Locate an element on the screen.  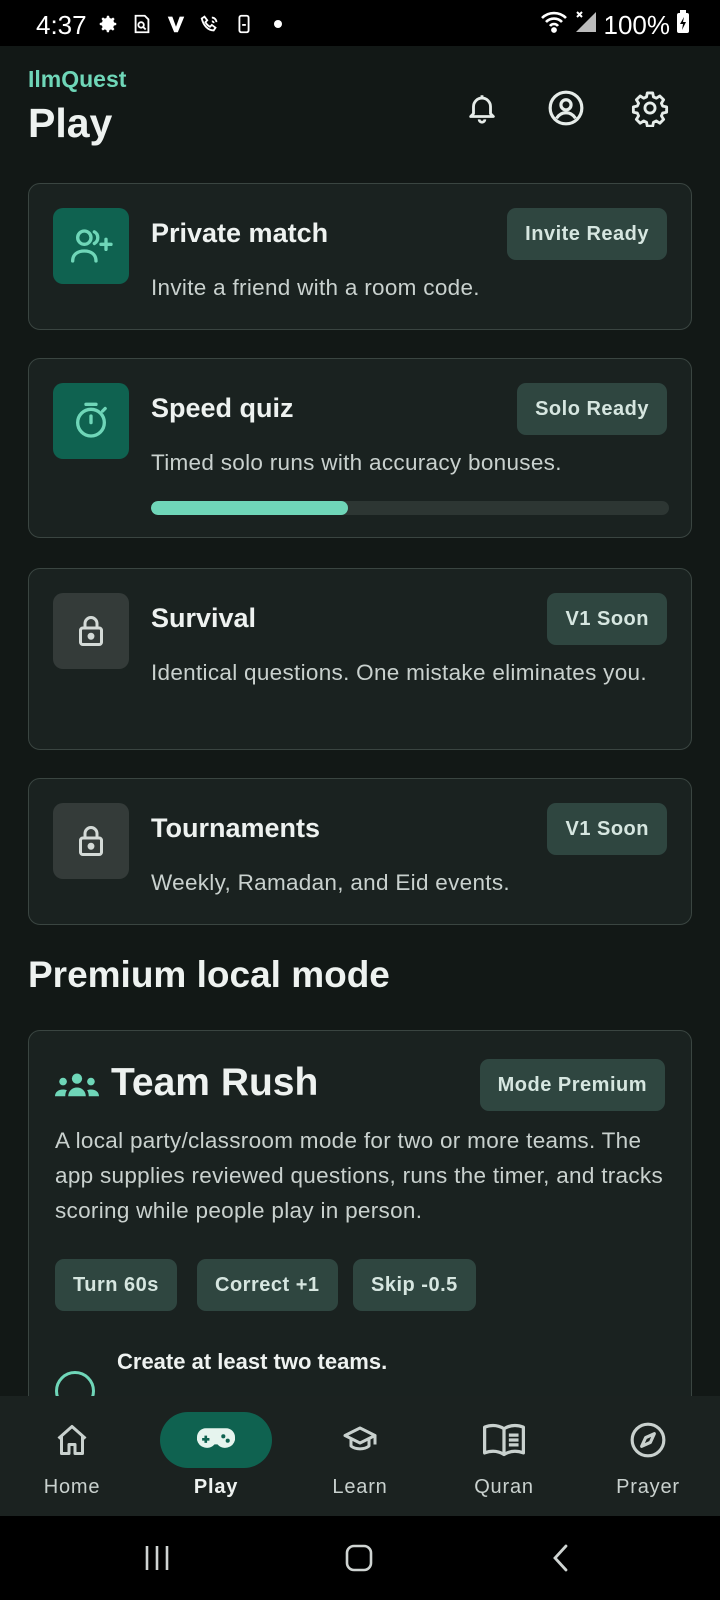
mode-title: Survival is located at coordinates (204, 618).